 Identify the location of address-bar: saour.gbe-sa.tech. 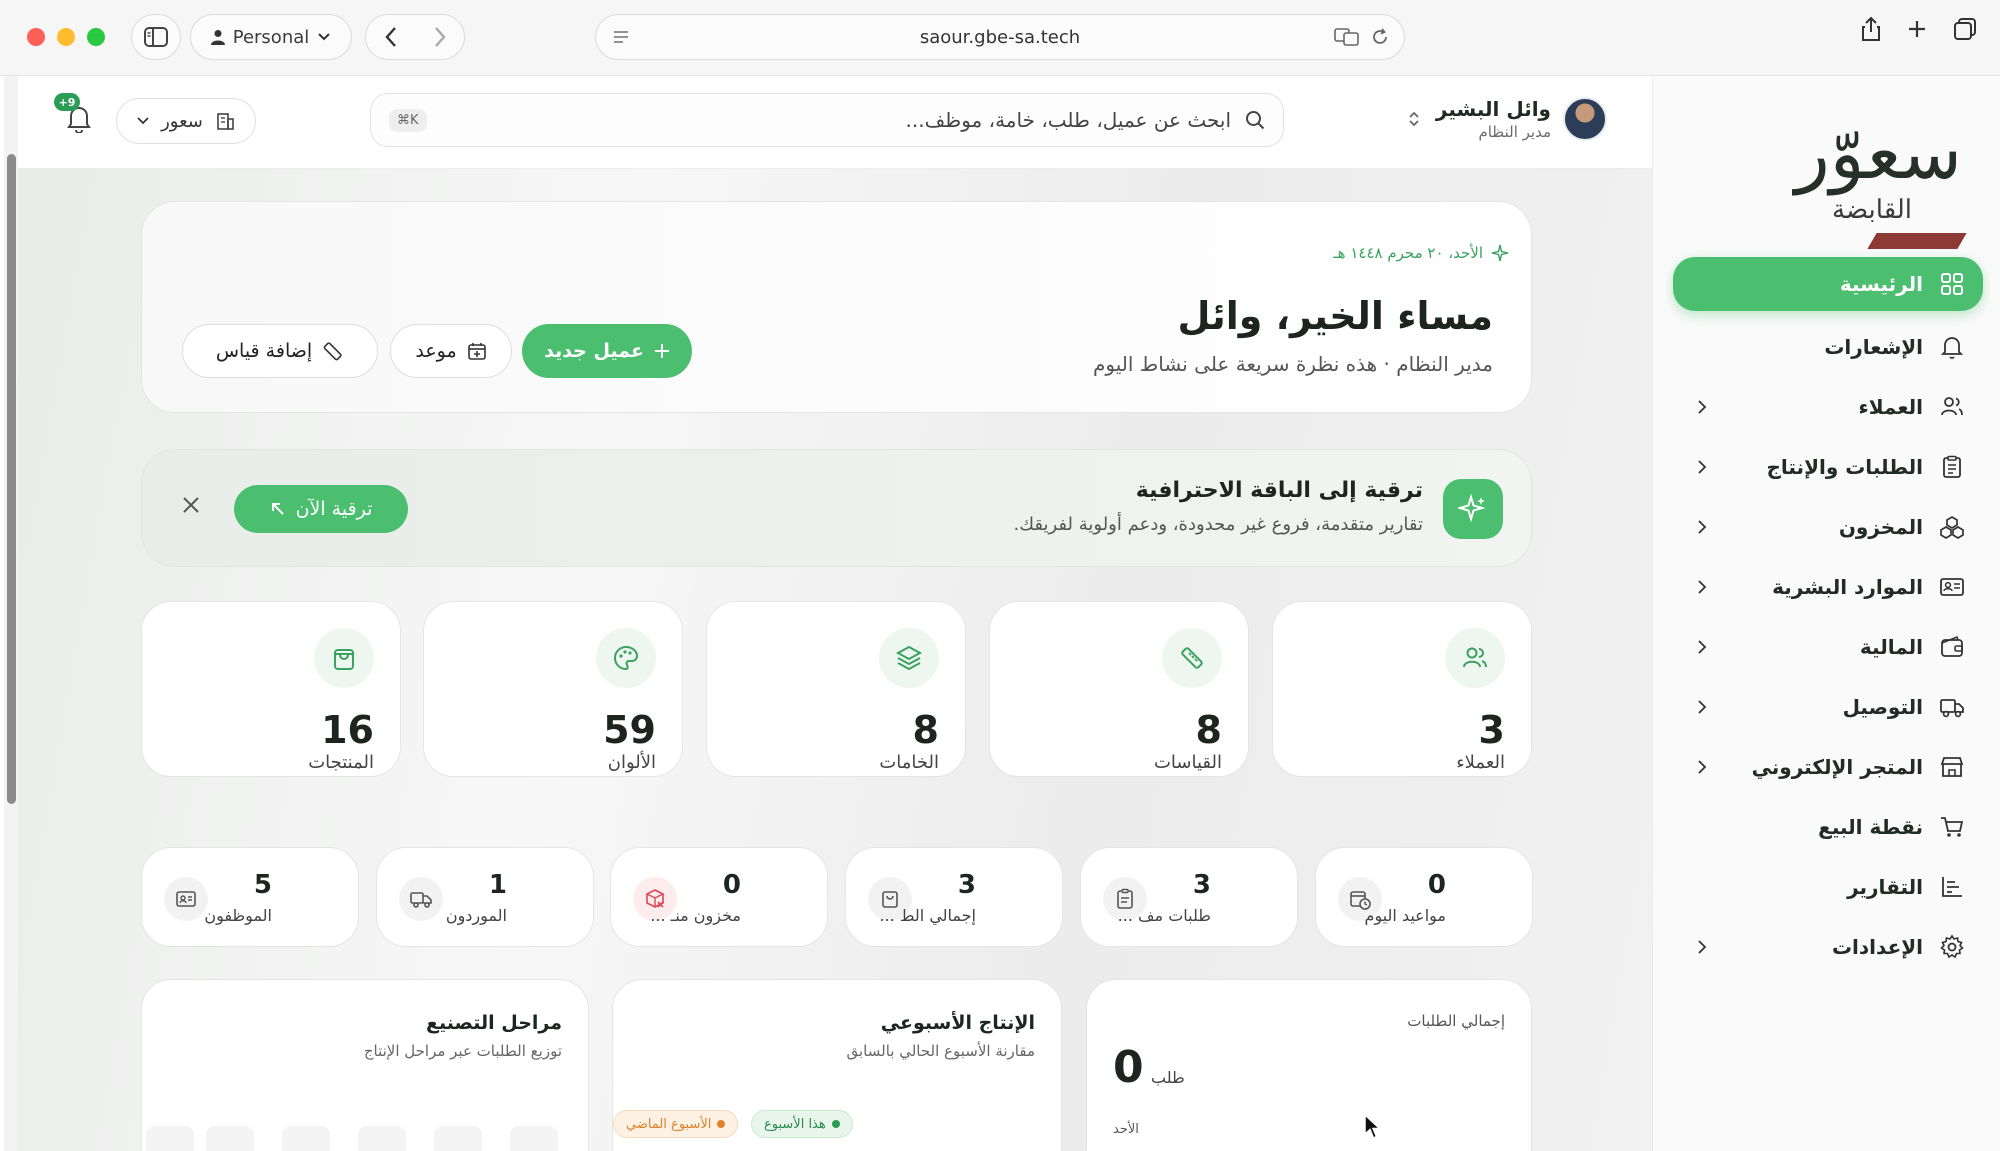
(1000, 37).